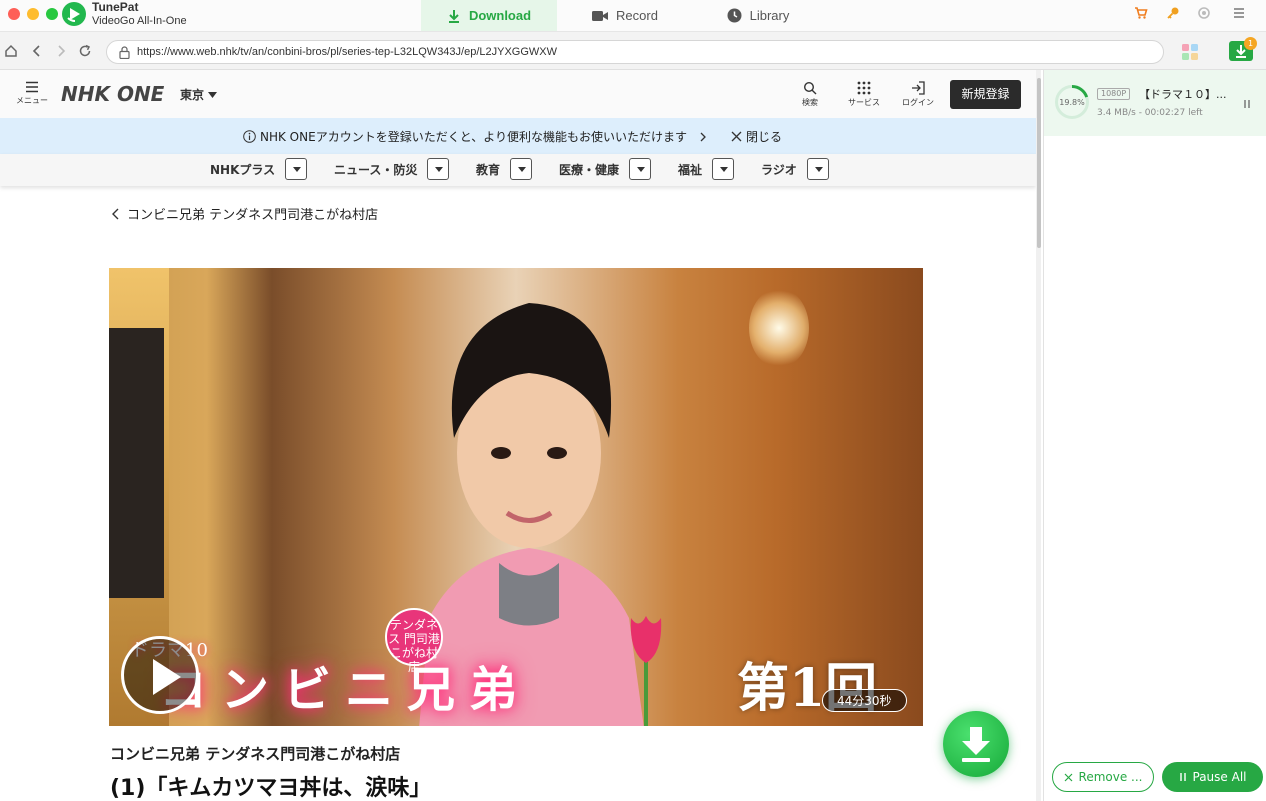  I want to click on key-icon, so click(1173, 13).